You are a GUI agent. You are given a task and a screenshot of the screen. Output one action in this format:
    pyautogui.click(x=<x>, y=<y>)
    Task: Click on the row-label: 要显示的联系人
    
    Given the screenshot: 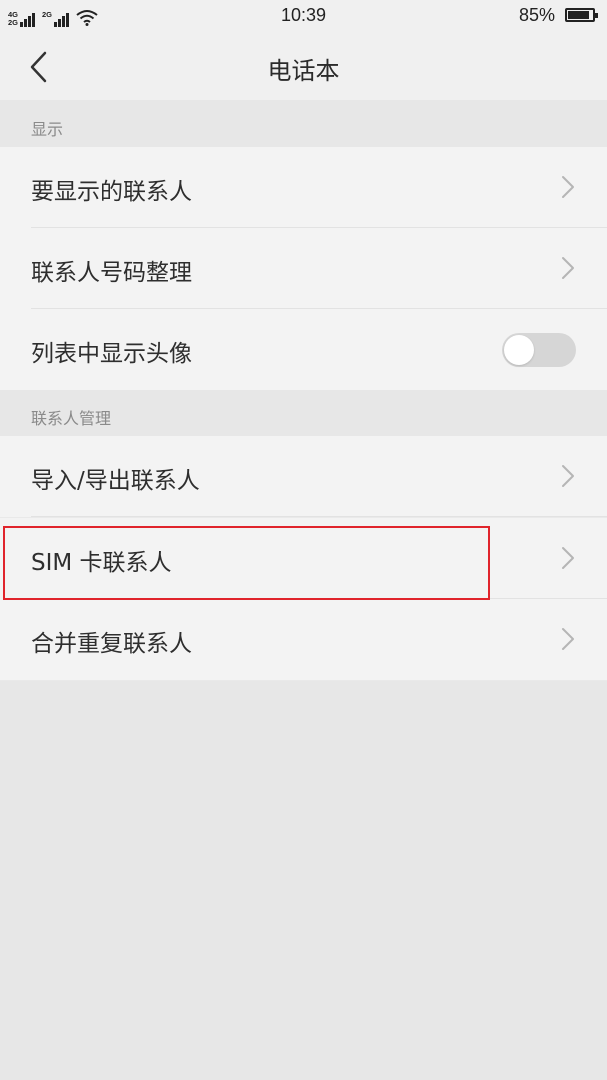 What is the action you would take?
    pyautogui.click(x=111, y=192)
    